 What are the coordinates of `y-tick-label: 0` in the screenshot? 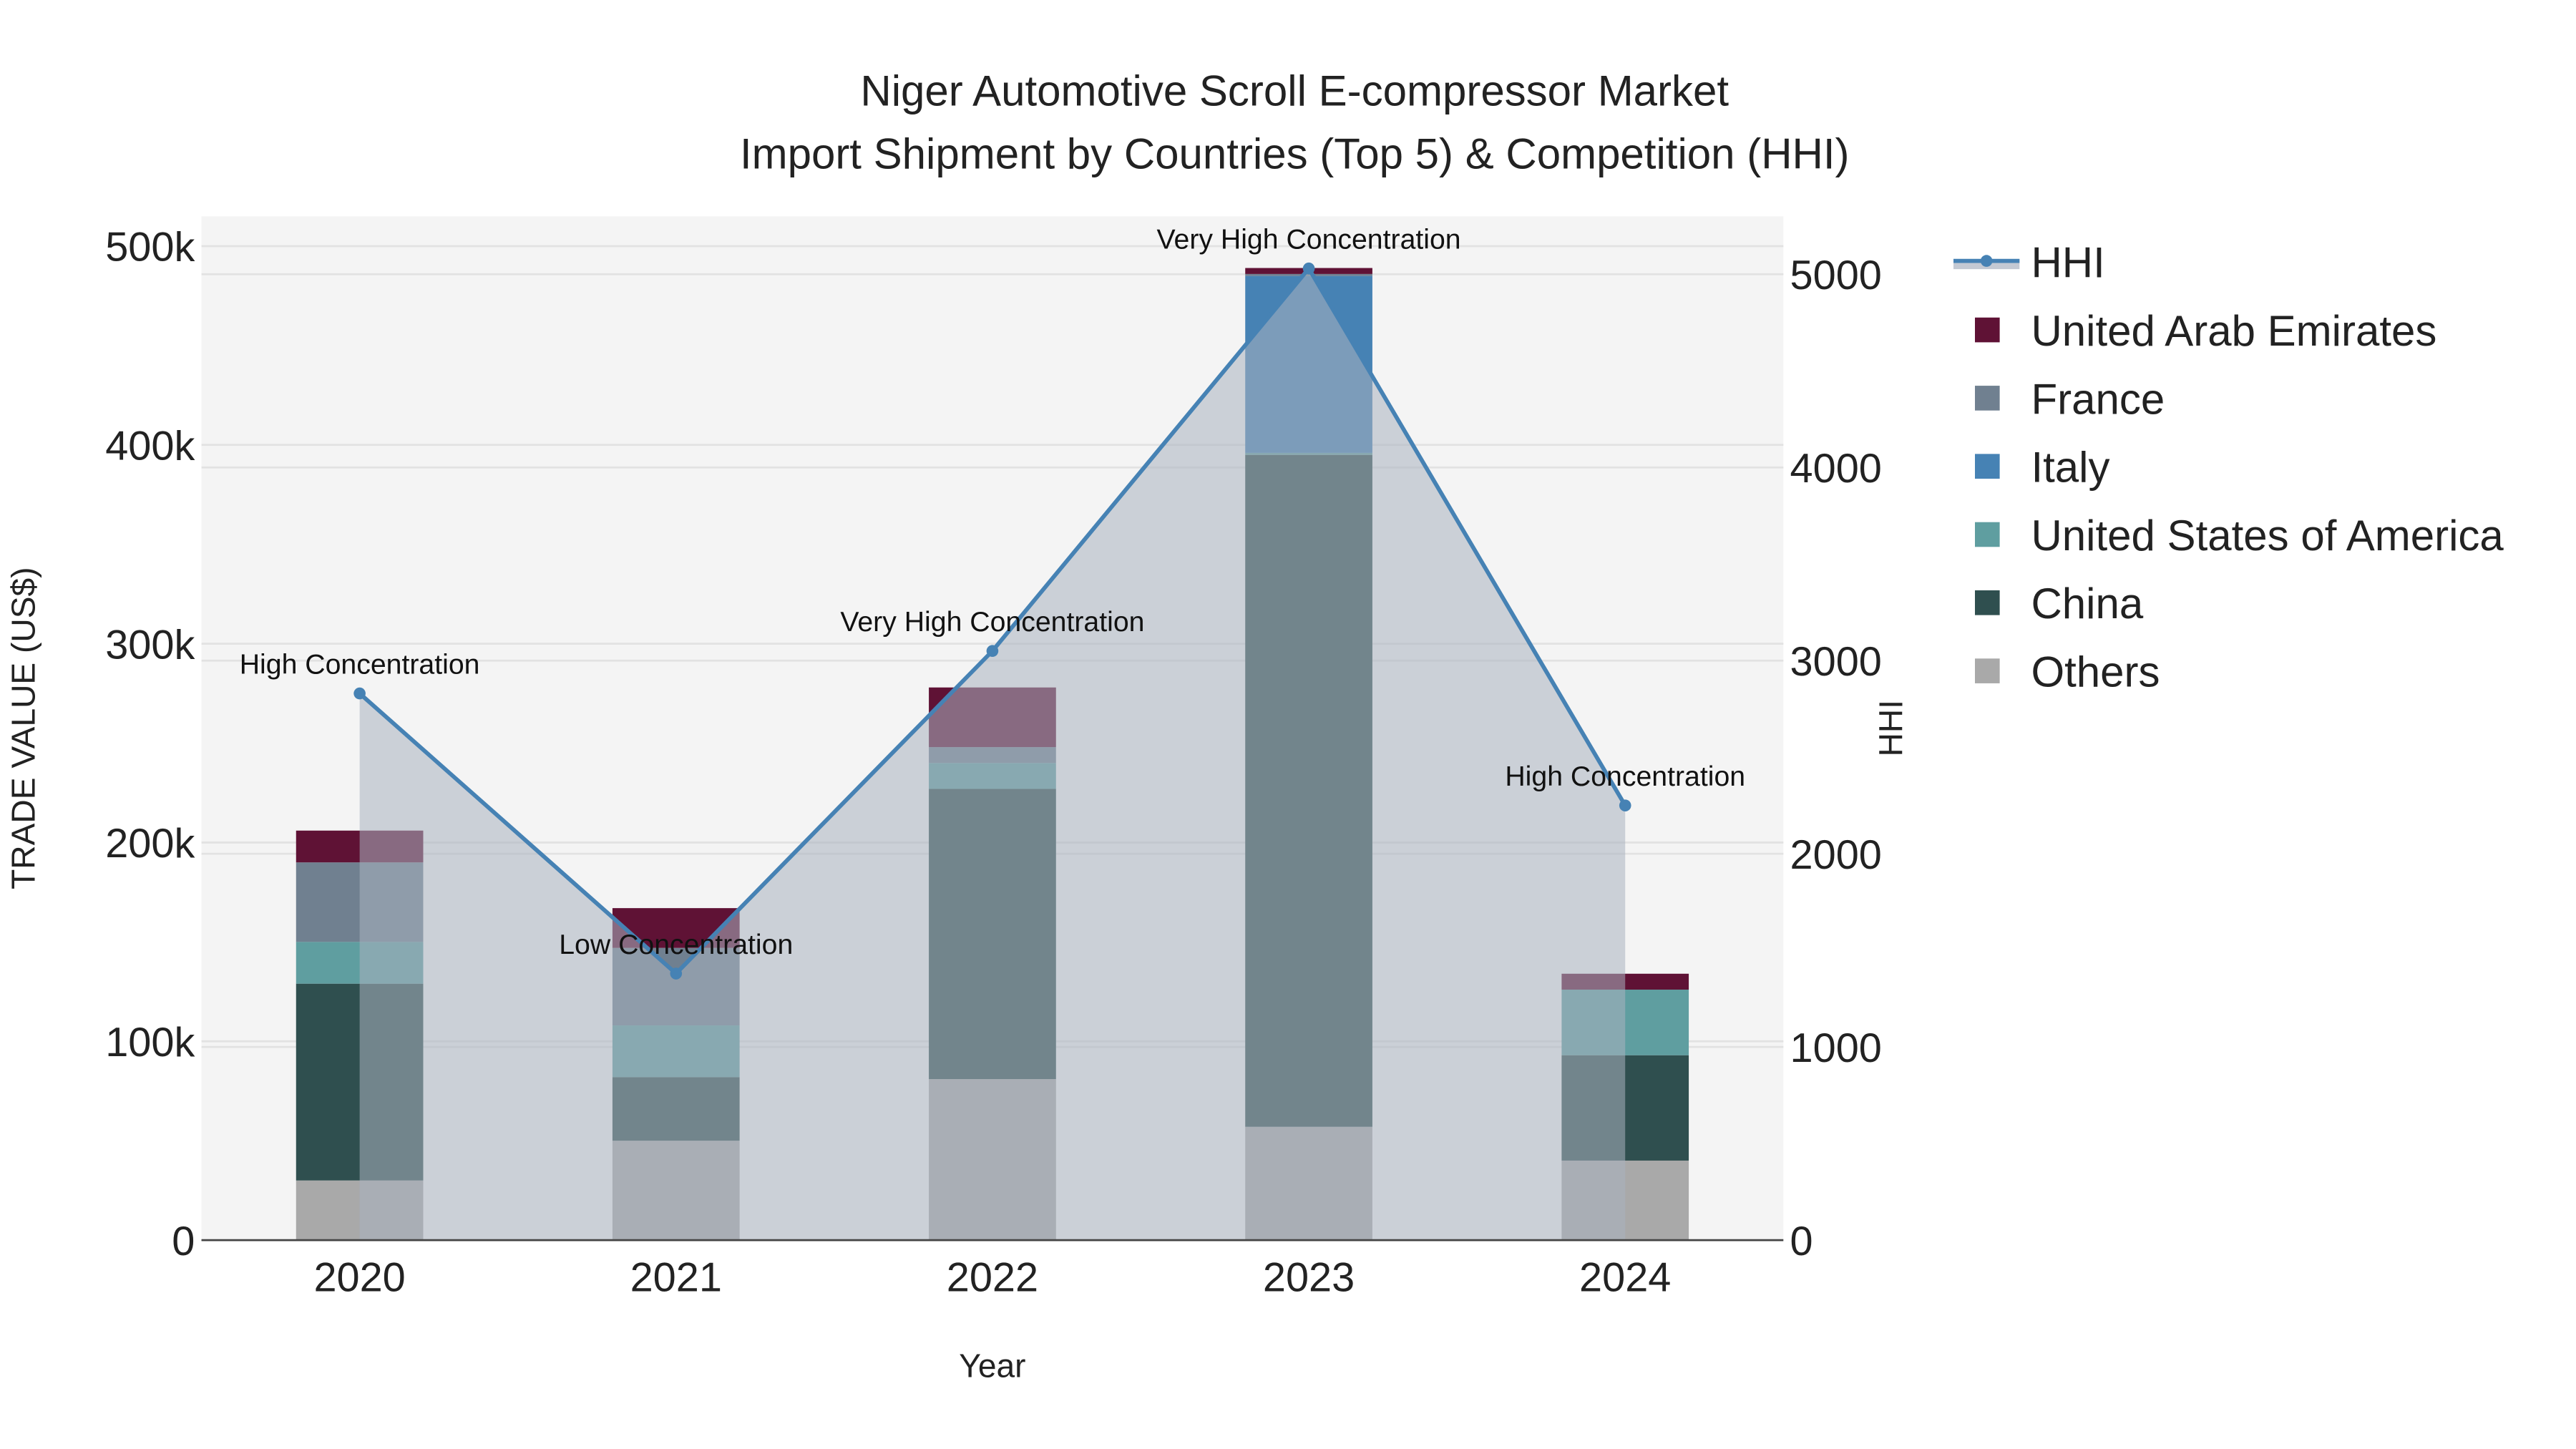 It's located at (183, 1241).